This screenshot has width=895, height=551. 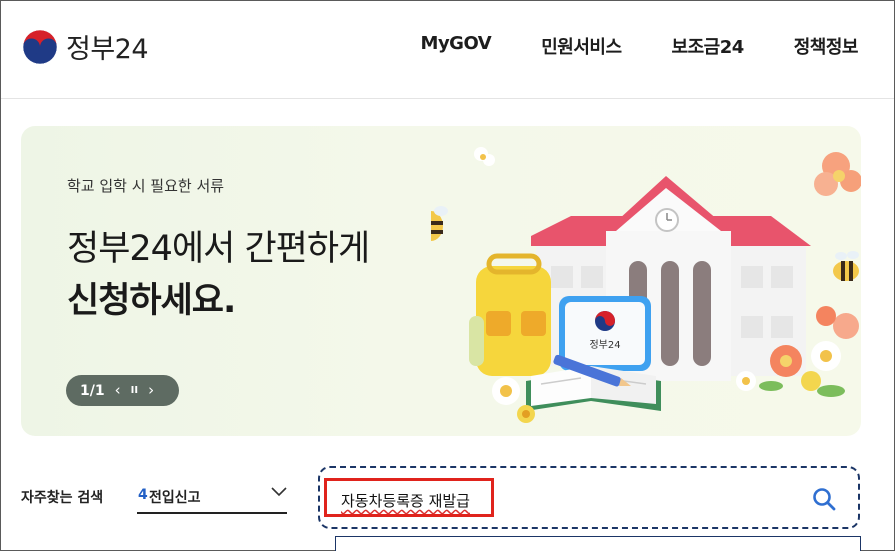 I want to click on search-icon, so click(x=824, y=499).